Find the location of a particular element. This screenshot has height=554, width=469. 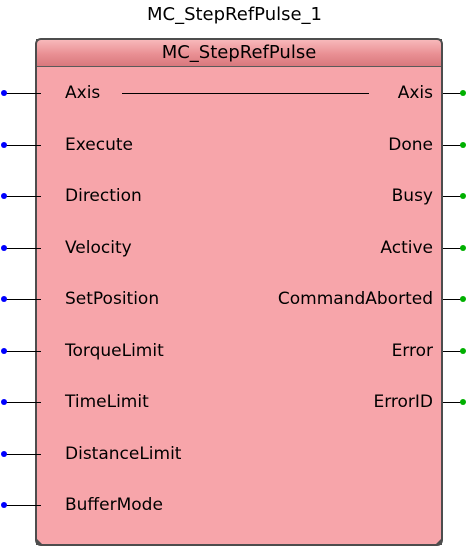

input-pin-label: BufferMode is located at coordinates (114, 505).